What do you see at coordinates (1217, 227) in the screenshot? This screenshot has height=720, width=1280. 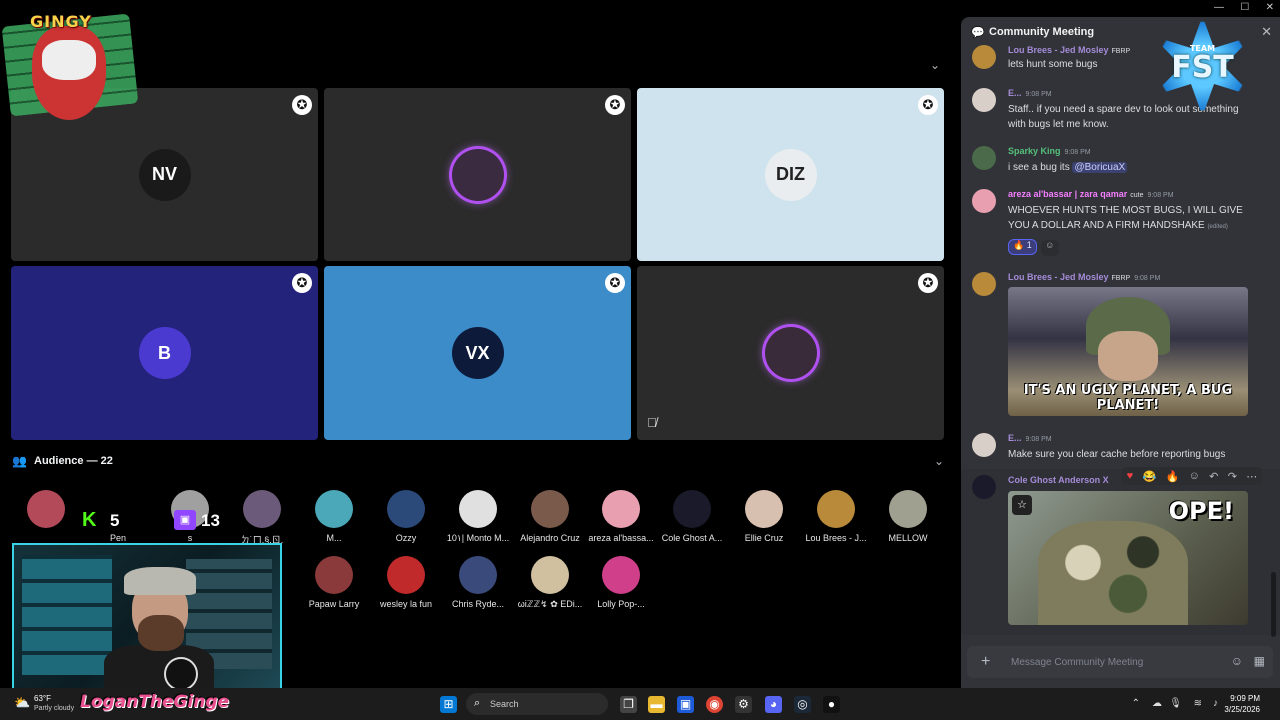 I see `edited-label: (edited)` at bounding box center [1217, 227].